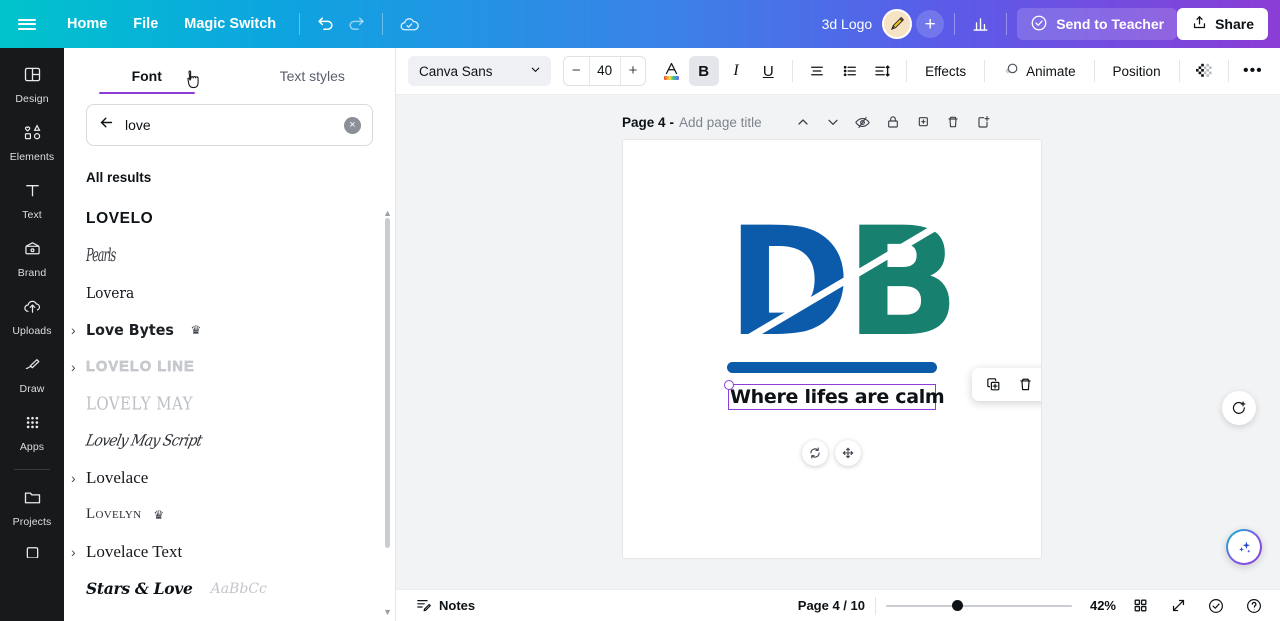 Image resolution: width=1280 pixels, height=621 pixels. Describe the element at coordinates (1254, 606) in the screenshot. I see `help-icon` at that location.